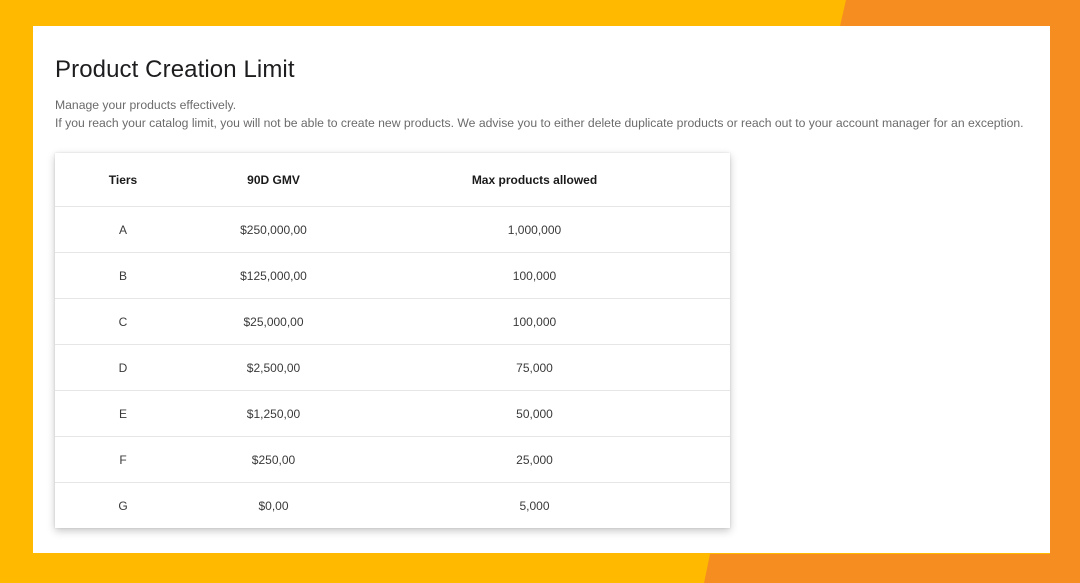 Image resolution: width=1080 pixels, height=583 pixels. I want to click on cell-gmv: $0,00, so click(273, 505).